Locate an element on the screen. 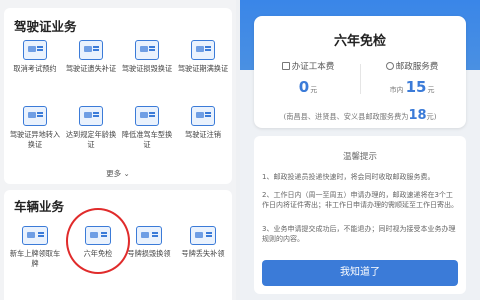 Image resolution: width=480 pixels, height=300 pixels. divider is located at coordinates (360, 79).